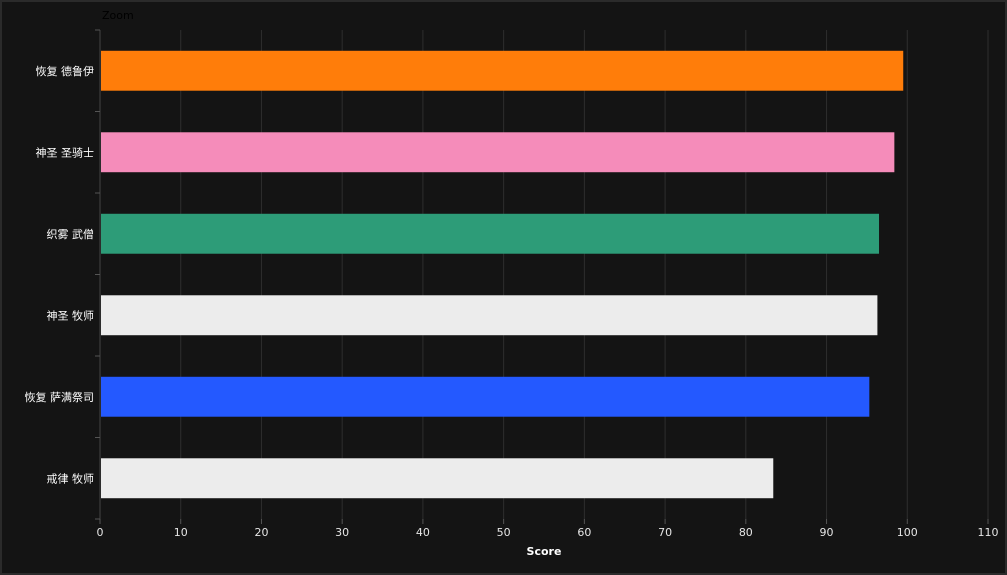 This screenshot has width=1007, height=575. I want to click on x-tick-label: 10, so click(181, 532).